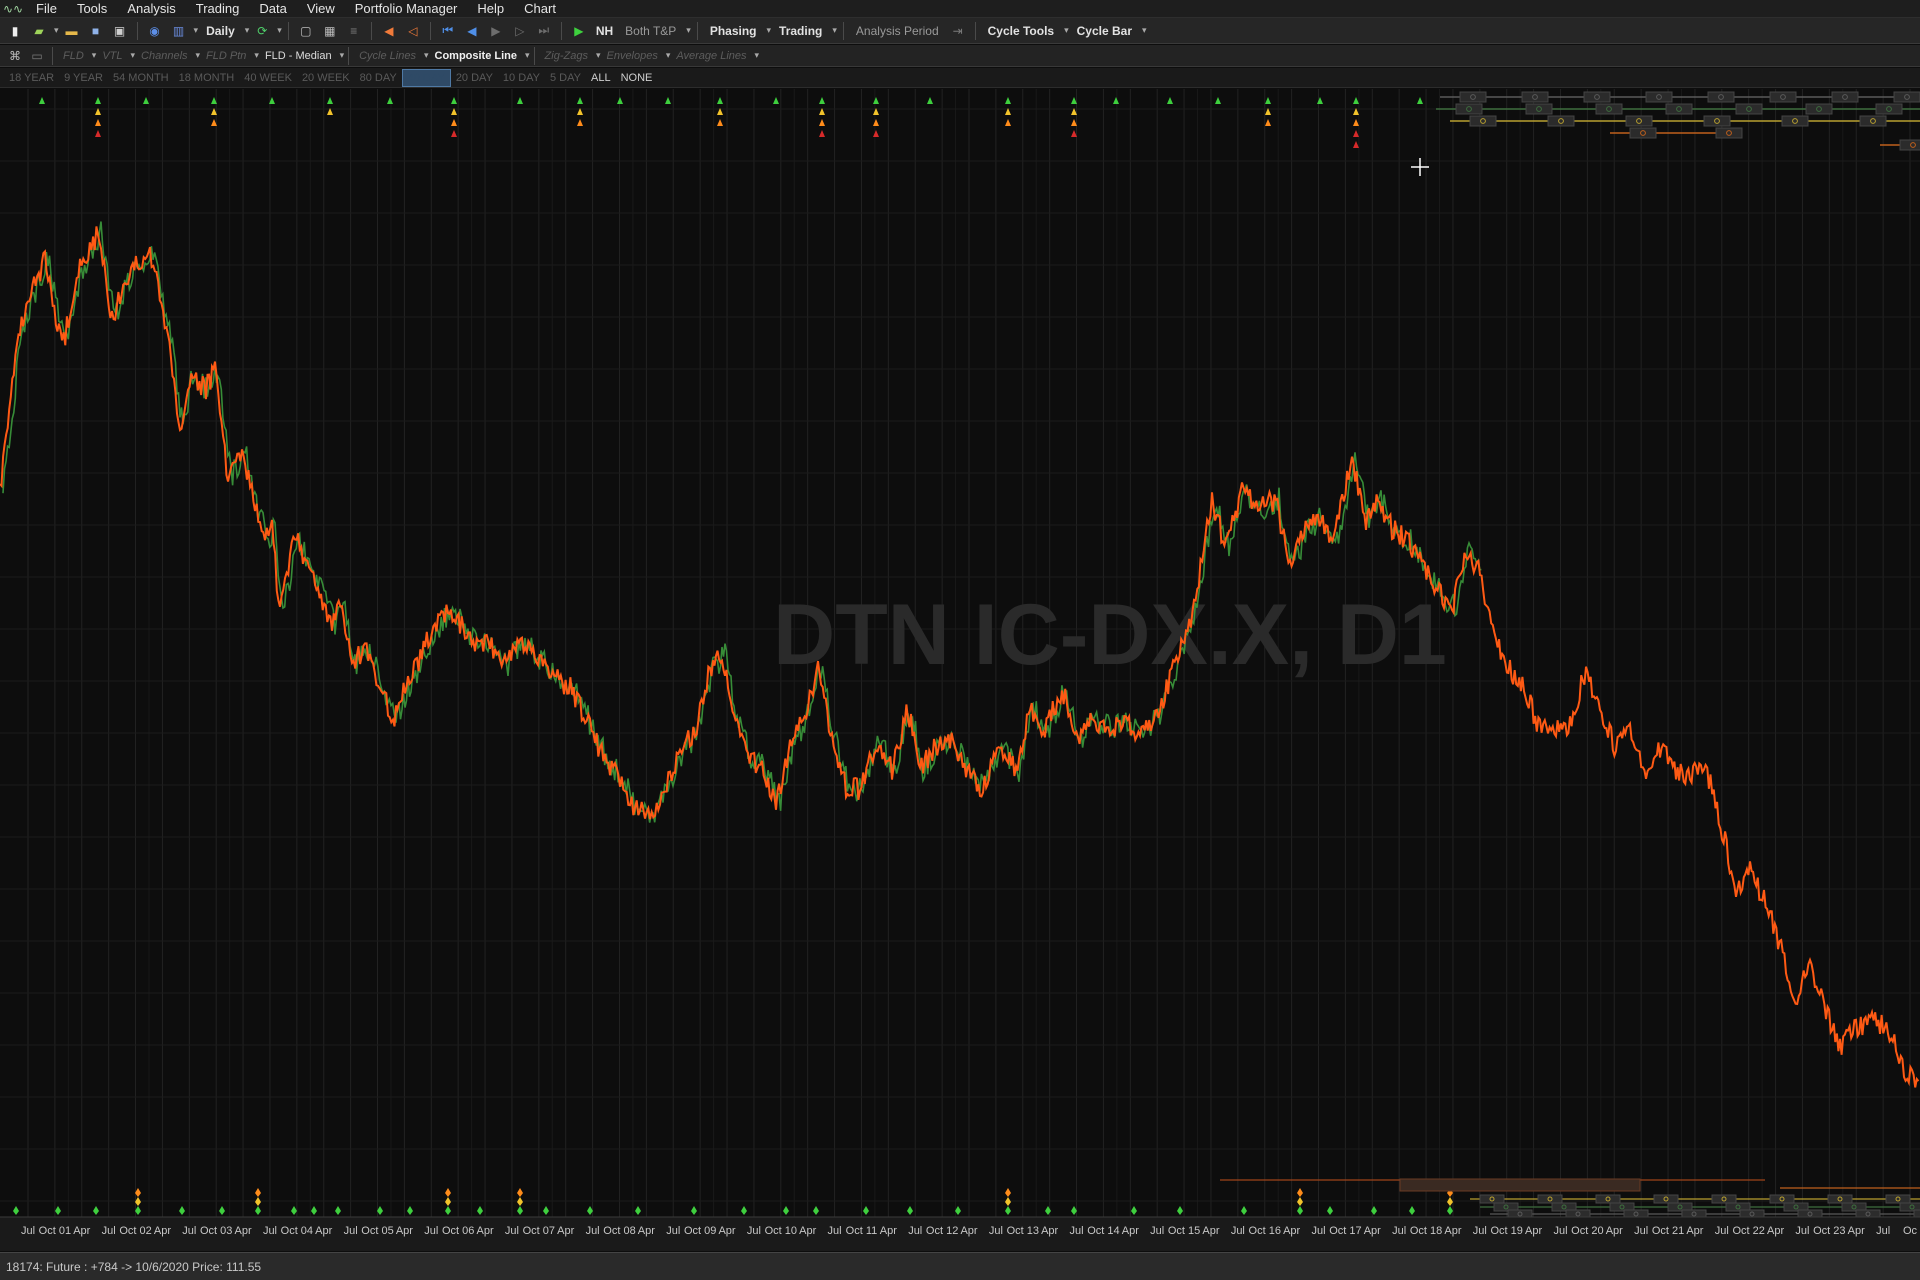  Describe the element at coordinates (179, 31) in the screenshot. I see `bar-chart-icon: ▥` at that location.